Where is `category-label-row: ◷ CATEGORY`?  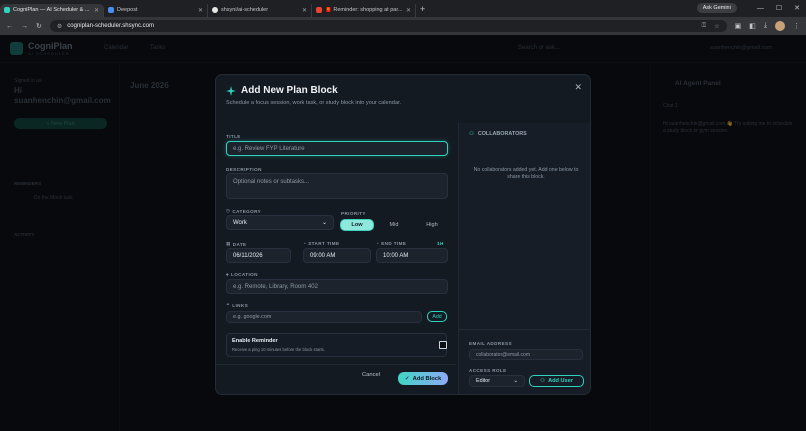 category-label-row: ◷ CATEGORY is located at coordinates (243, 211).